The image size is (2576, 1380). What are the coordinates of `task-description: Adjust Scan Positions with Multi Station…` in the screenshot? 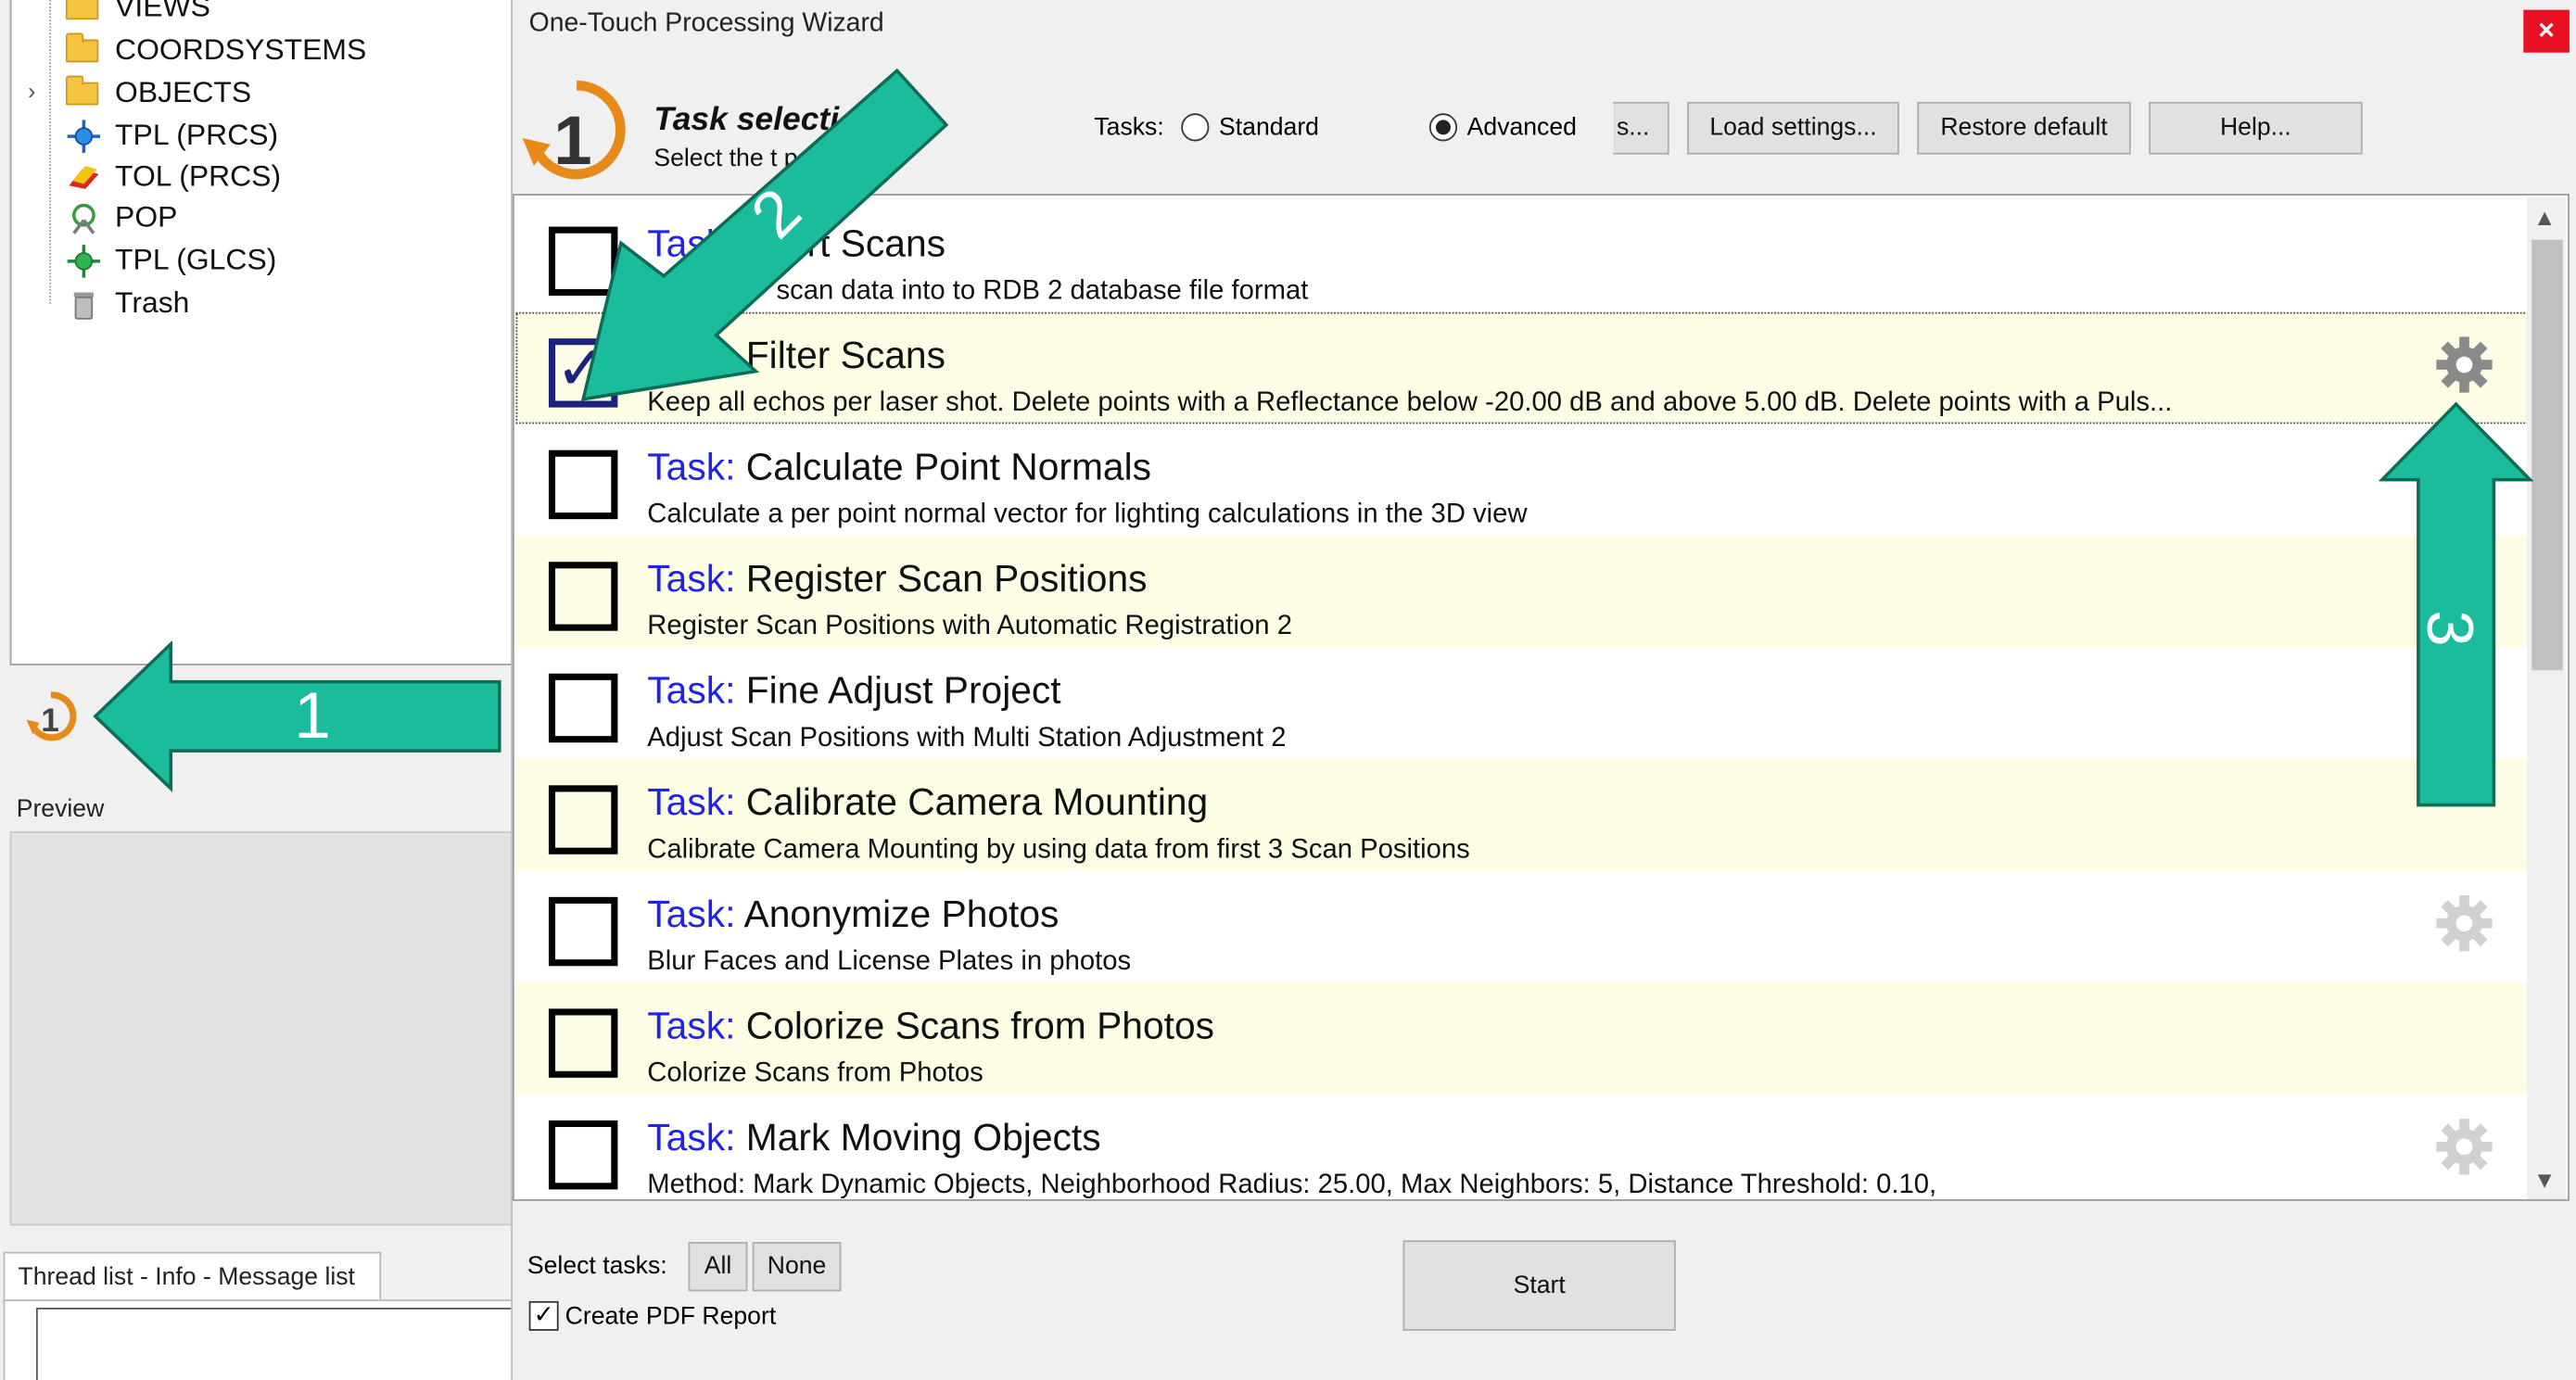 It's located at (967, 737).